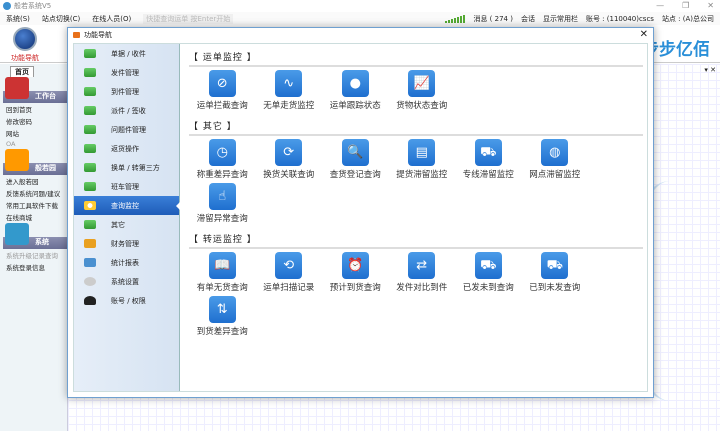 This screenshot has height=431, width=720. What do you see at coordinates (355, 265) in the screenshot?
I see `function-icon: ⏰` at bounding box center [355, 265].